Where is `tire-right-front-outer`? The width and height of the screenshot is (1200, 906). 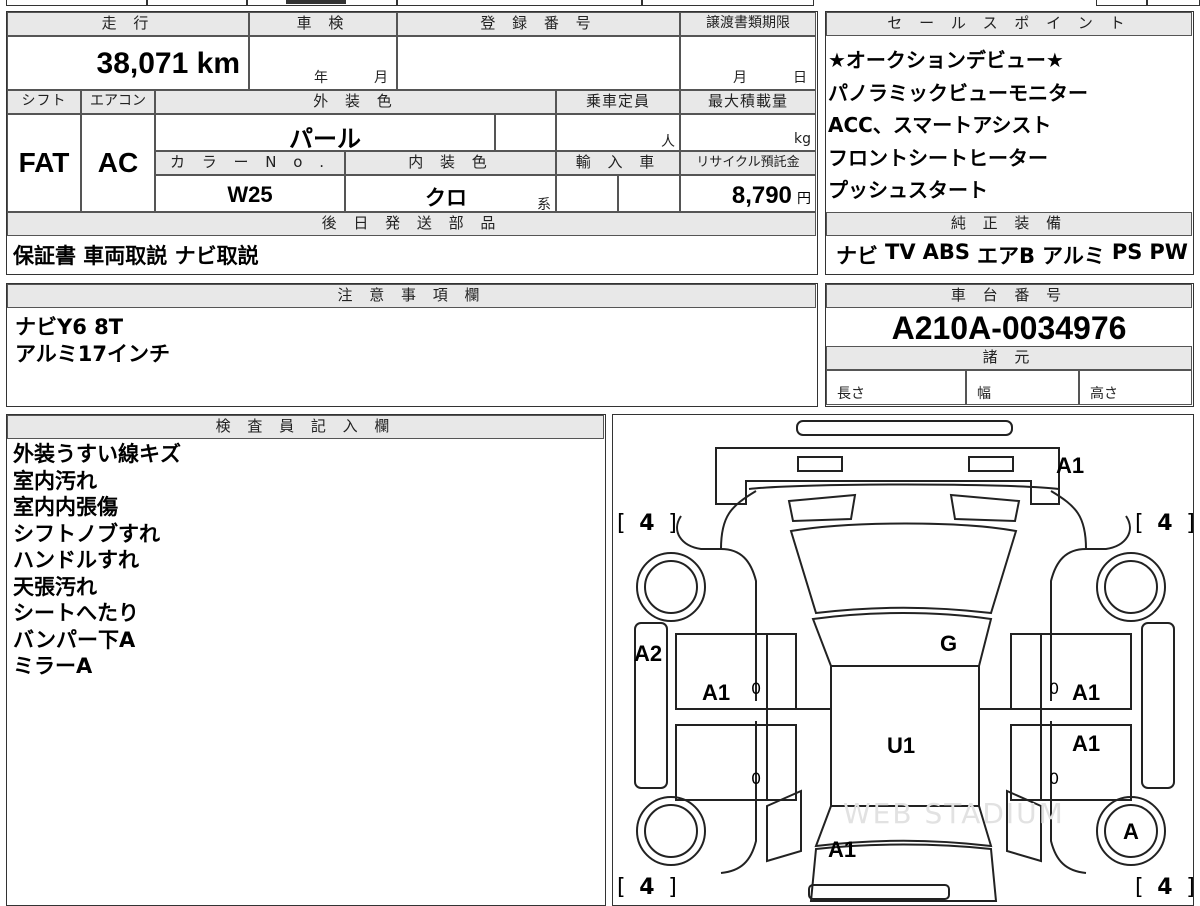 tire-right-front-outer is located at coordinates (1131, 587).